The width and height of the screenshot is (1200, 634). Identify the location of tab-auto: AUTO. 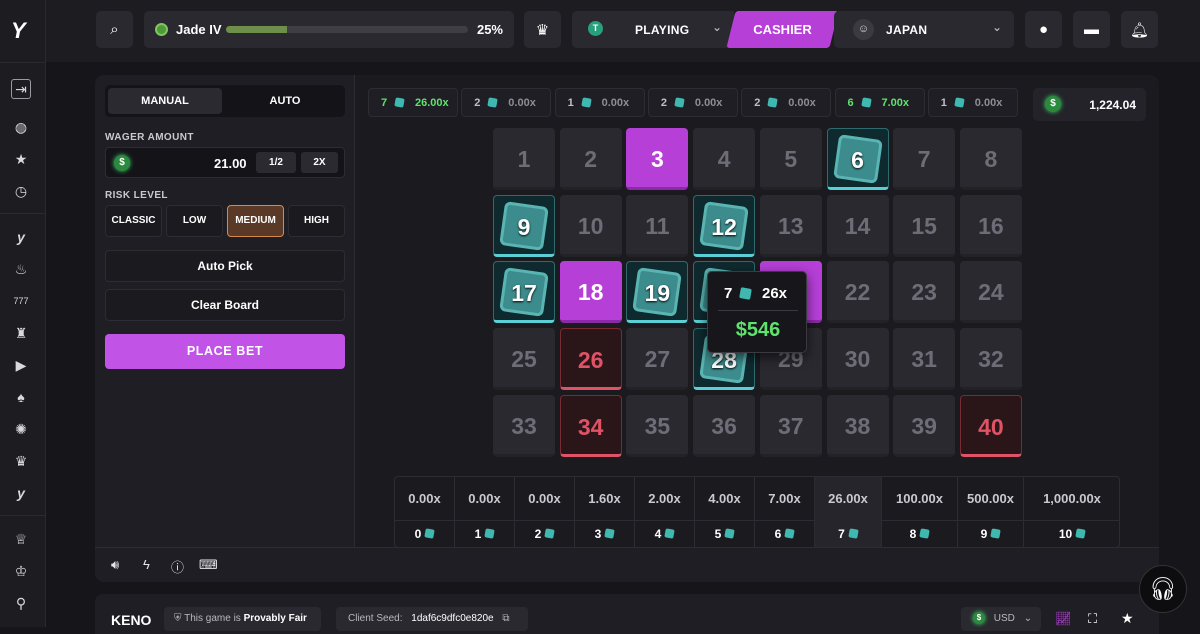
(285, 101).